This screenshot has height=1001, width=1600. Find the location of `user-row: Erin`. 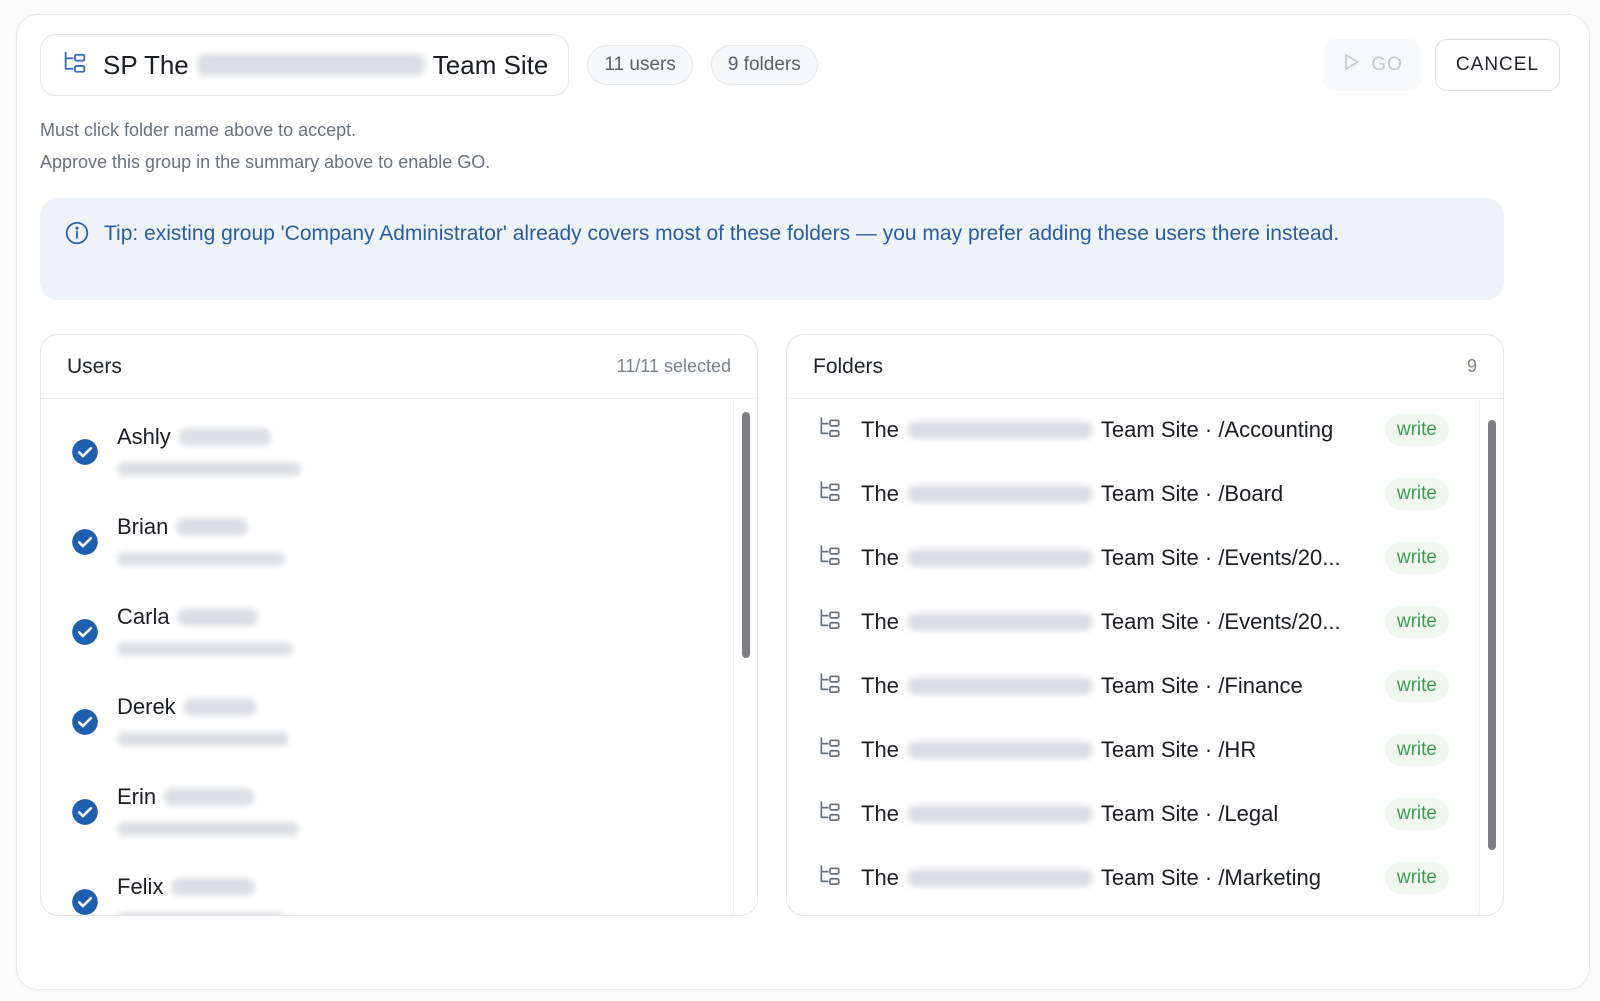

user-row: Erin is located at coordinates (391, 805).